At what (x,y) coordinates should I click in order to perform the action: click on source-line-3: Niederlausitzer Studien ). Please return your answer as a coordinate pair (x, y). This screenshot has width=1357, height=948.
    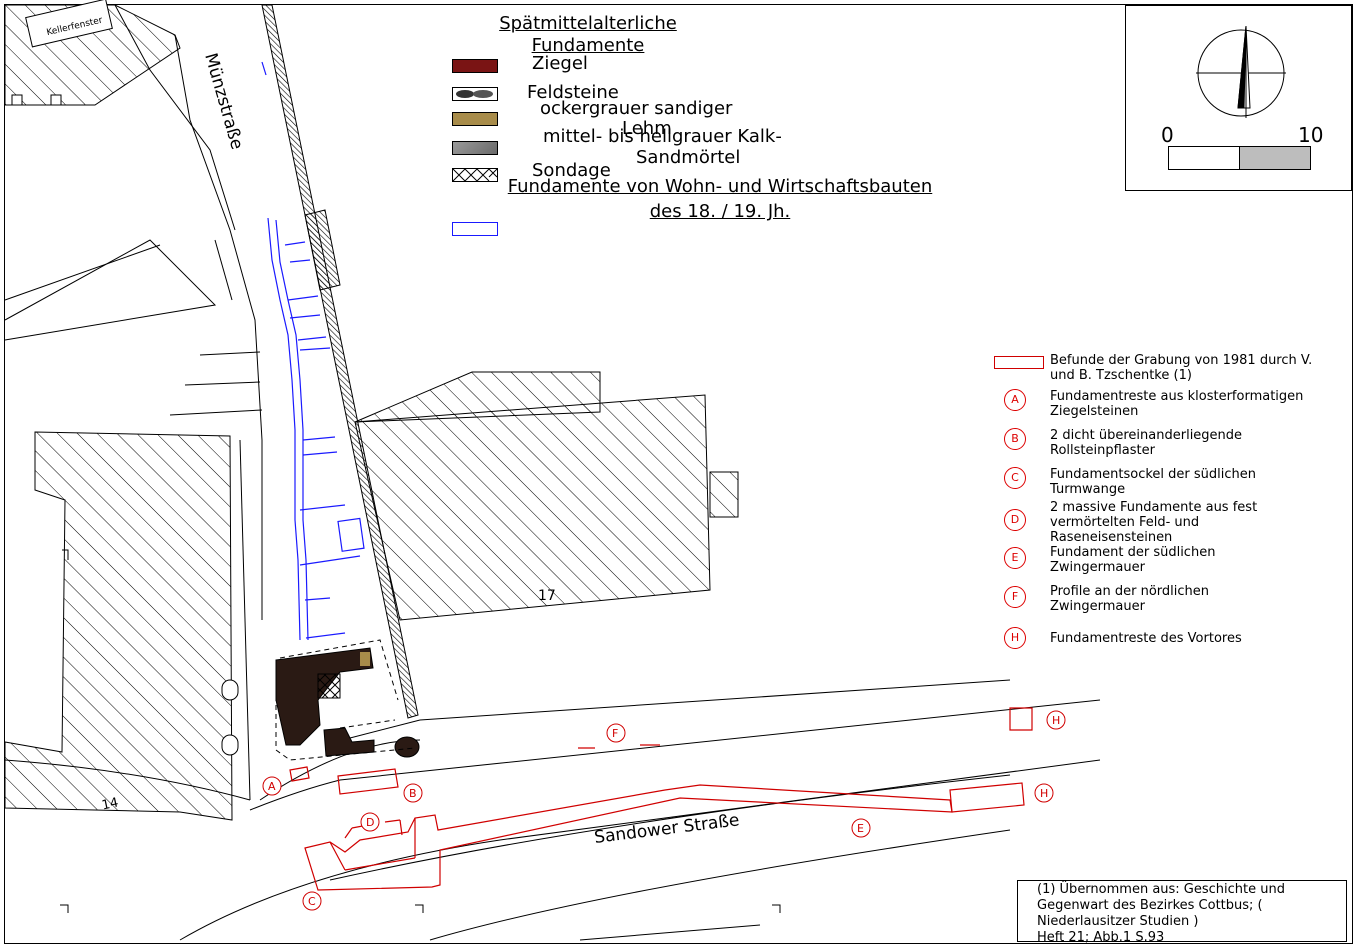
    Looking at the image, I should click on (1118, 921).